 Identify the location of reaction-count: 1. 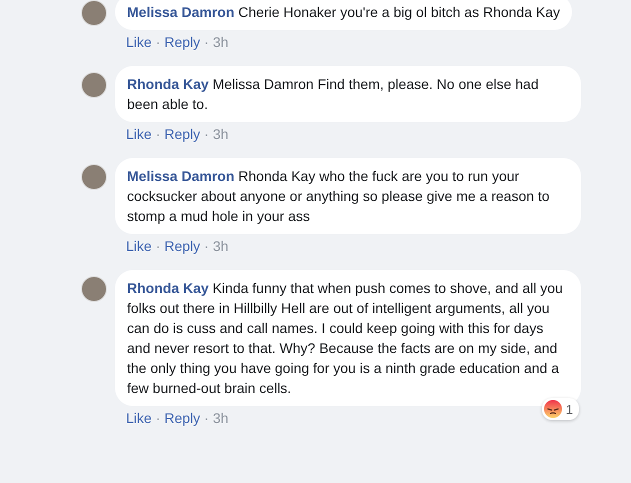
(569, 409).